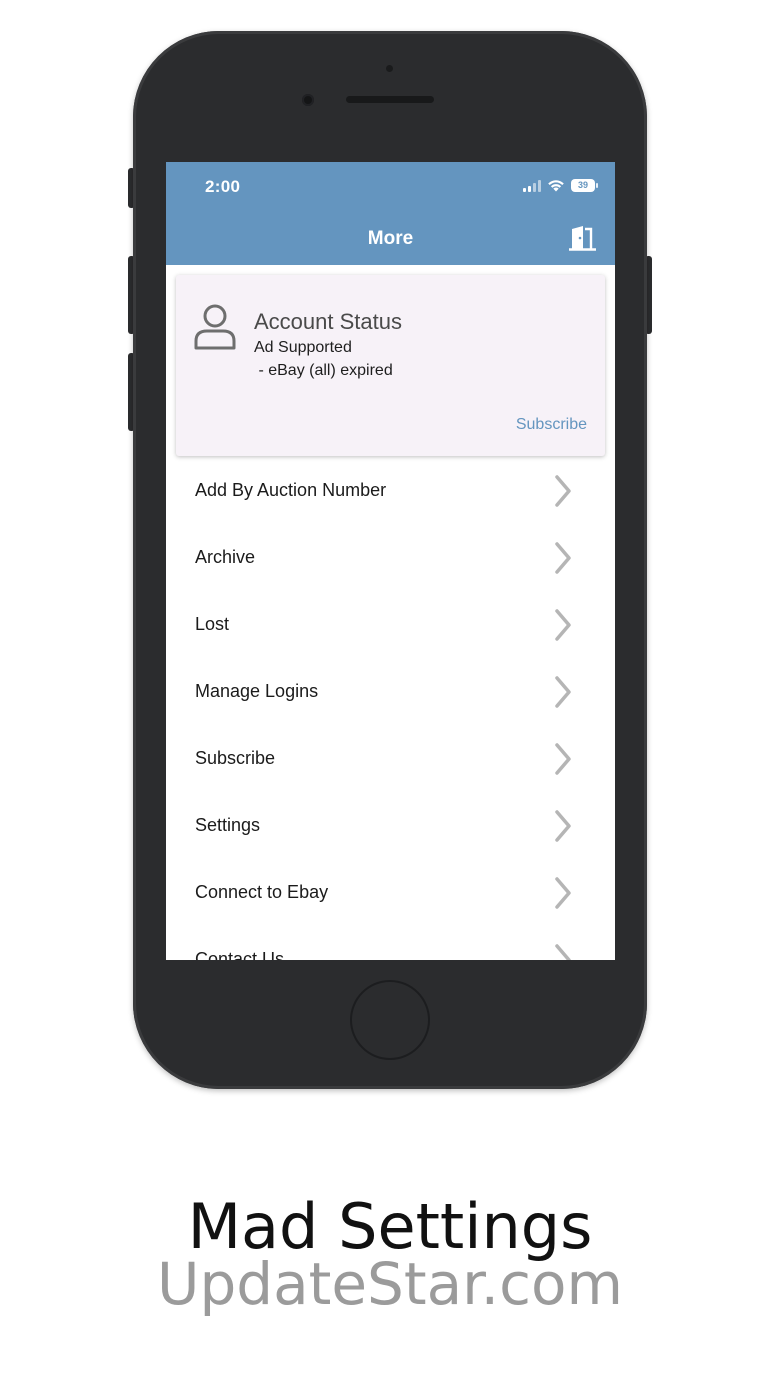  I want to click on menu-item-label: Lost, so click(212, 624).